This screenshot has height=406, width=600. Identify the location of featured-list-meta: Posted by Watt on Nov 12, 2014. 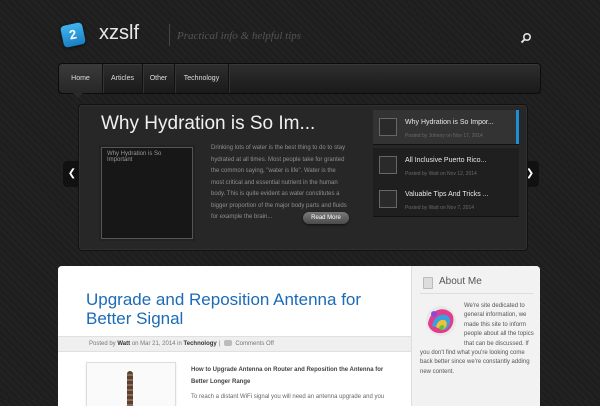
(441, 174).